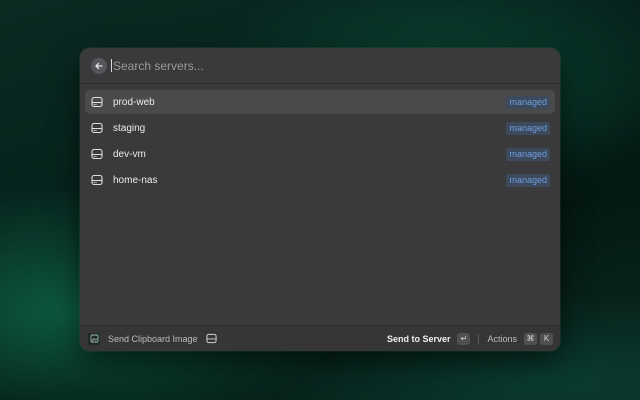 Image resolution: width=640 pixels, height=400 pixels. What do you see at coordinates (320, 102) in the screenshot?
I see `list-item-prod-web: prod-web managed` at bounding box center [320, 102].